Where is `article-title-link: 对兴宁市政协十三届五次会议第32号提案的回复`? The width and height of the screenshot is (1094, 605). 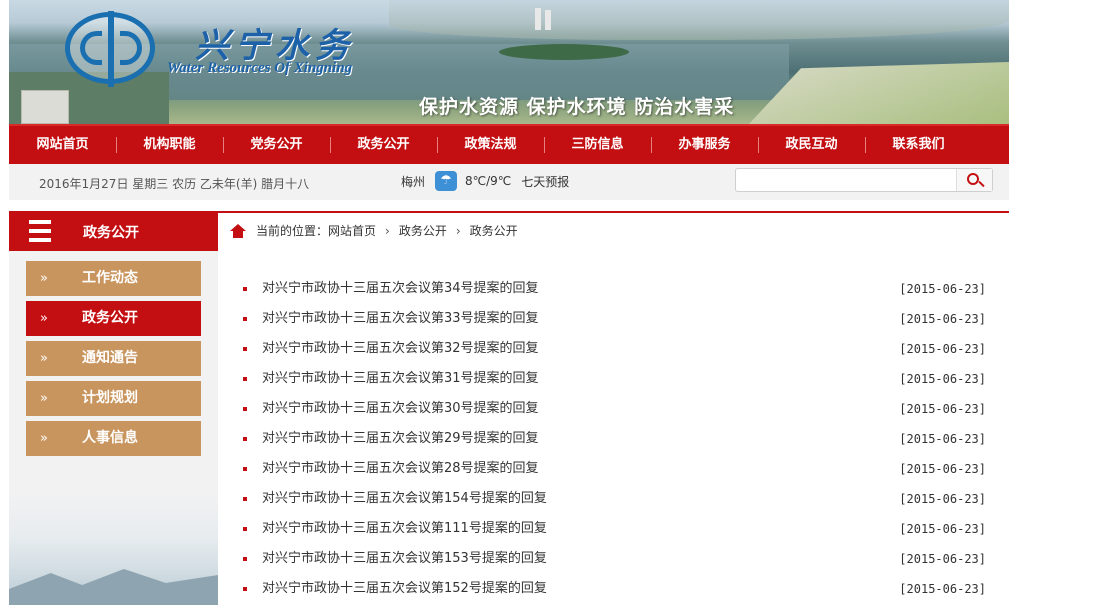
article-title-link: 对兴宁市政协十三届五次会议第32号提案的回复 is located at coordinates (400, 349).